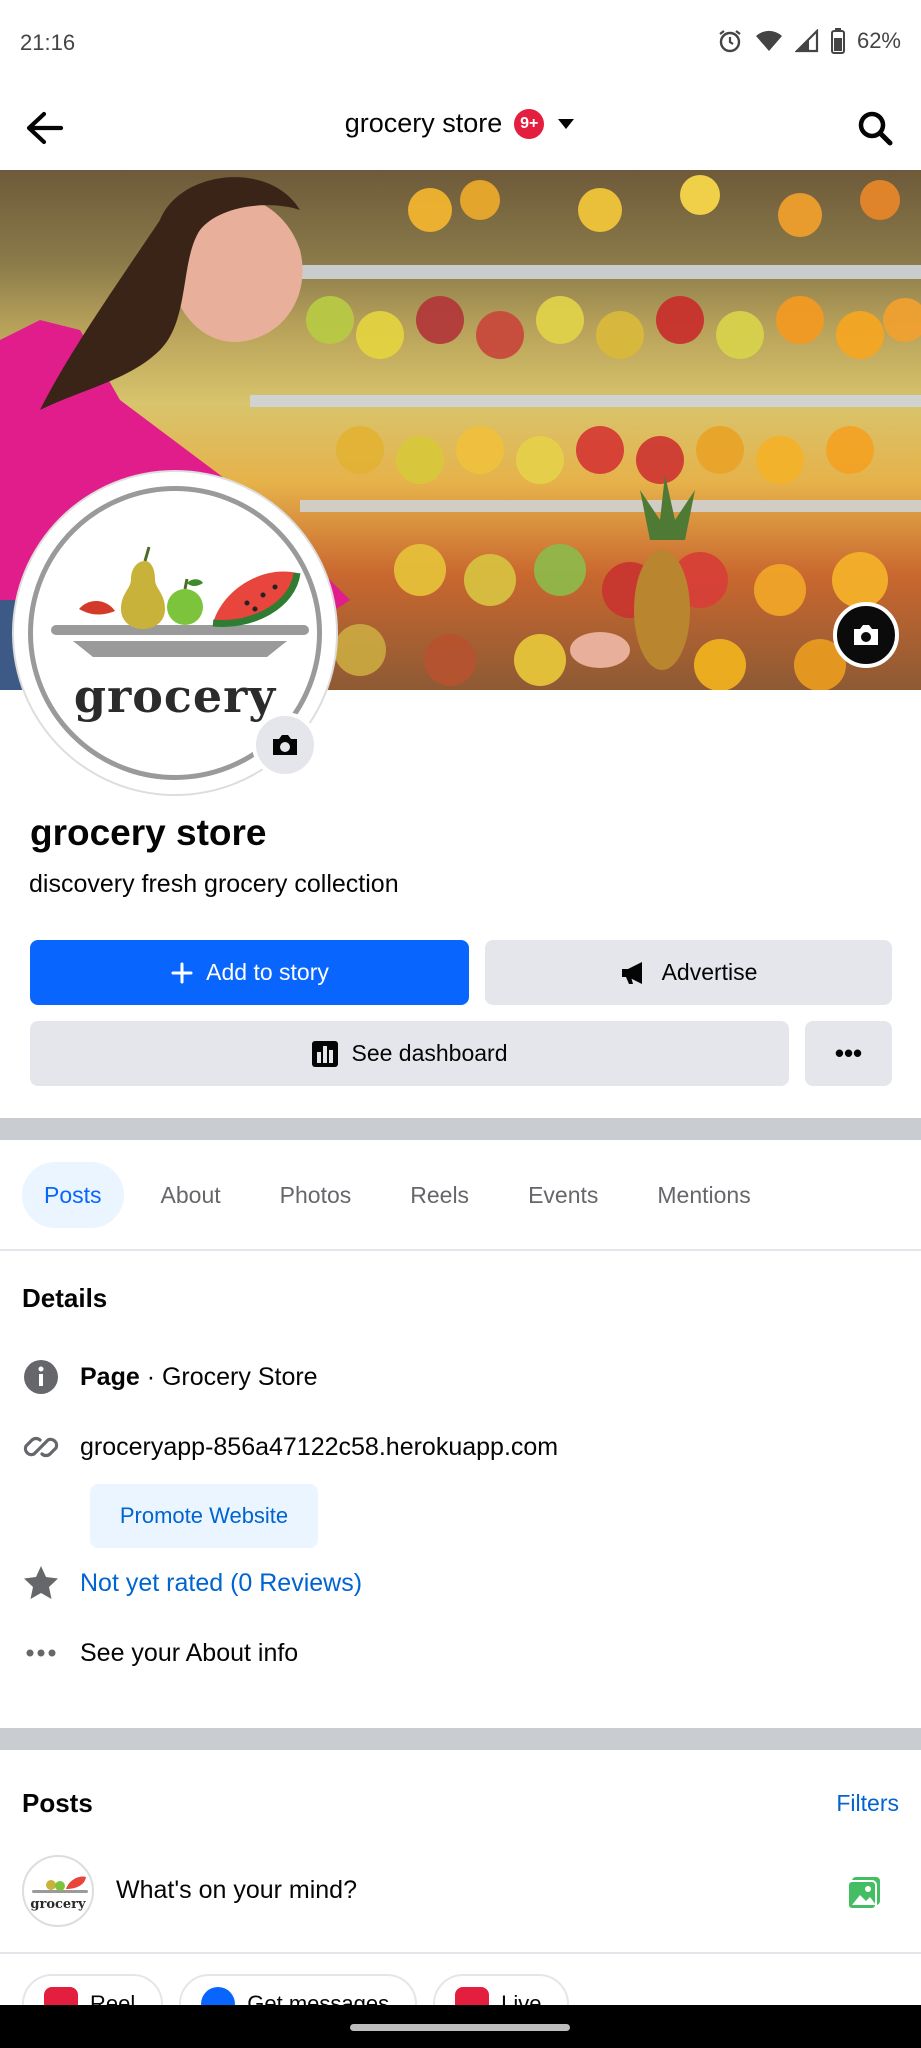 This screenshot has width=921, height=2048. I want to click on add-to-story-label: Add to story, so click(267, 972).